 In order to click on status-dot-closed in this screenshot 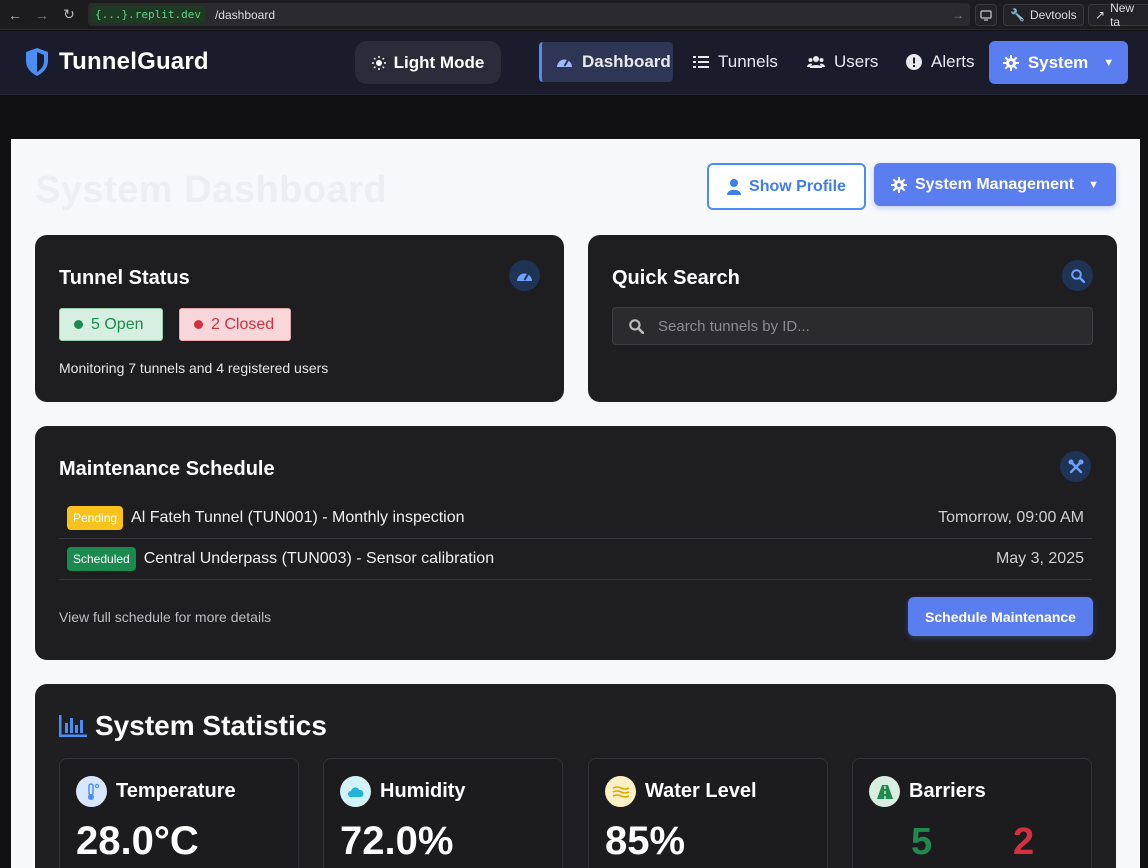, I will do `click(198, 324)`.